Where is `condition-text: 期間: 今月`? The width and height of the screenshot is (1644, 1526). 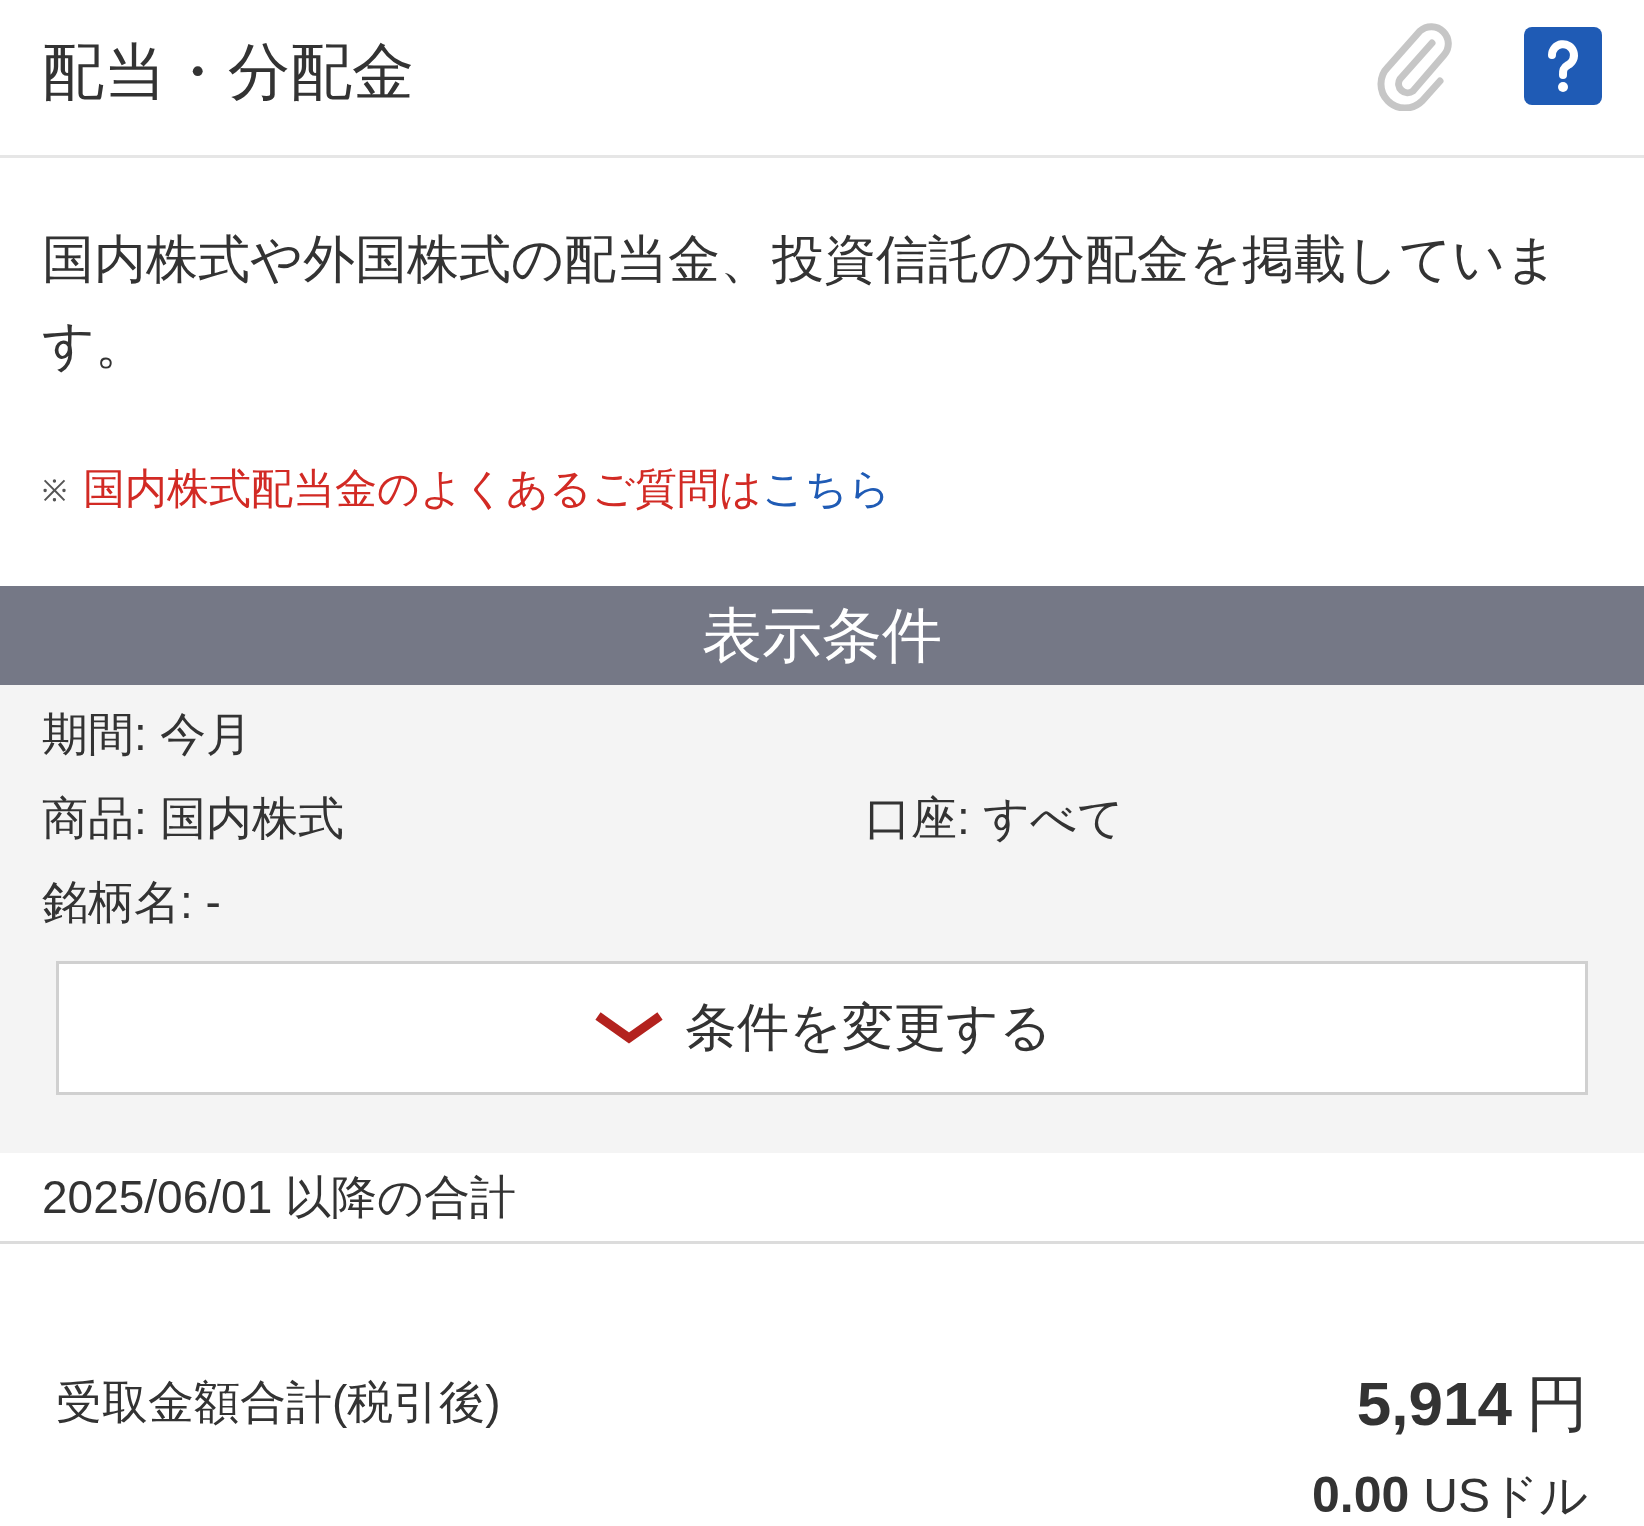 condition-text: 期間: 今月 is located at coordinates (147, 734).